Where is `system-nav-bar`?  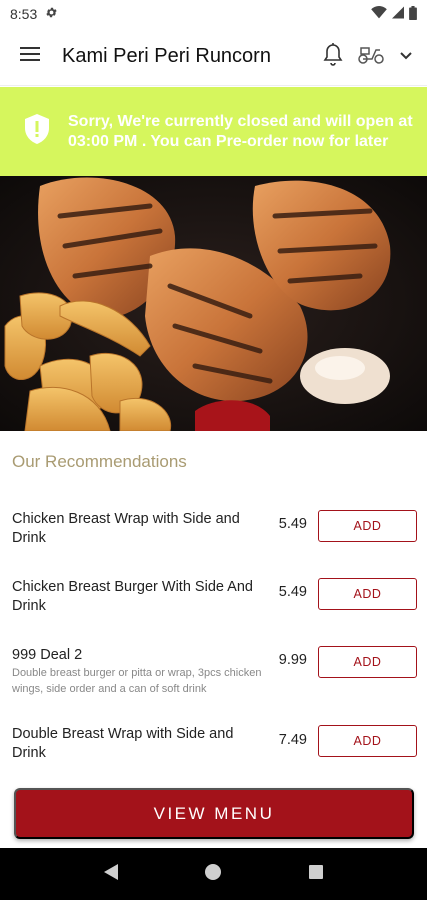
system-nav-bar is located at coordinates (213, 874).